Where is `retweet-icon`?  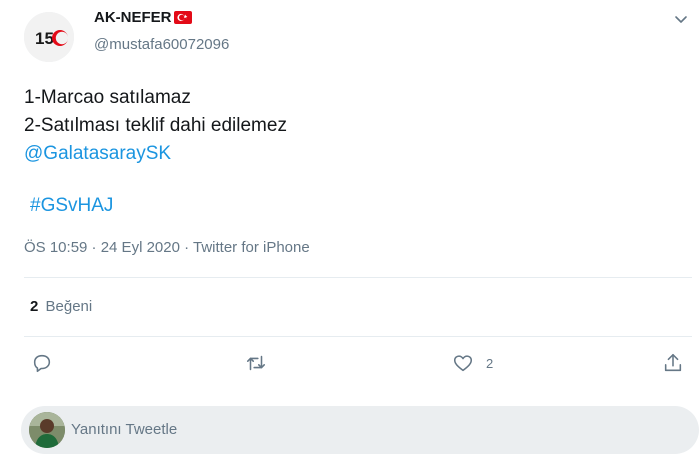
retweet-icon is located at coordinates (256, 363).